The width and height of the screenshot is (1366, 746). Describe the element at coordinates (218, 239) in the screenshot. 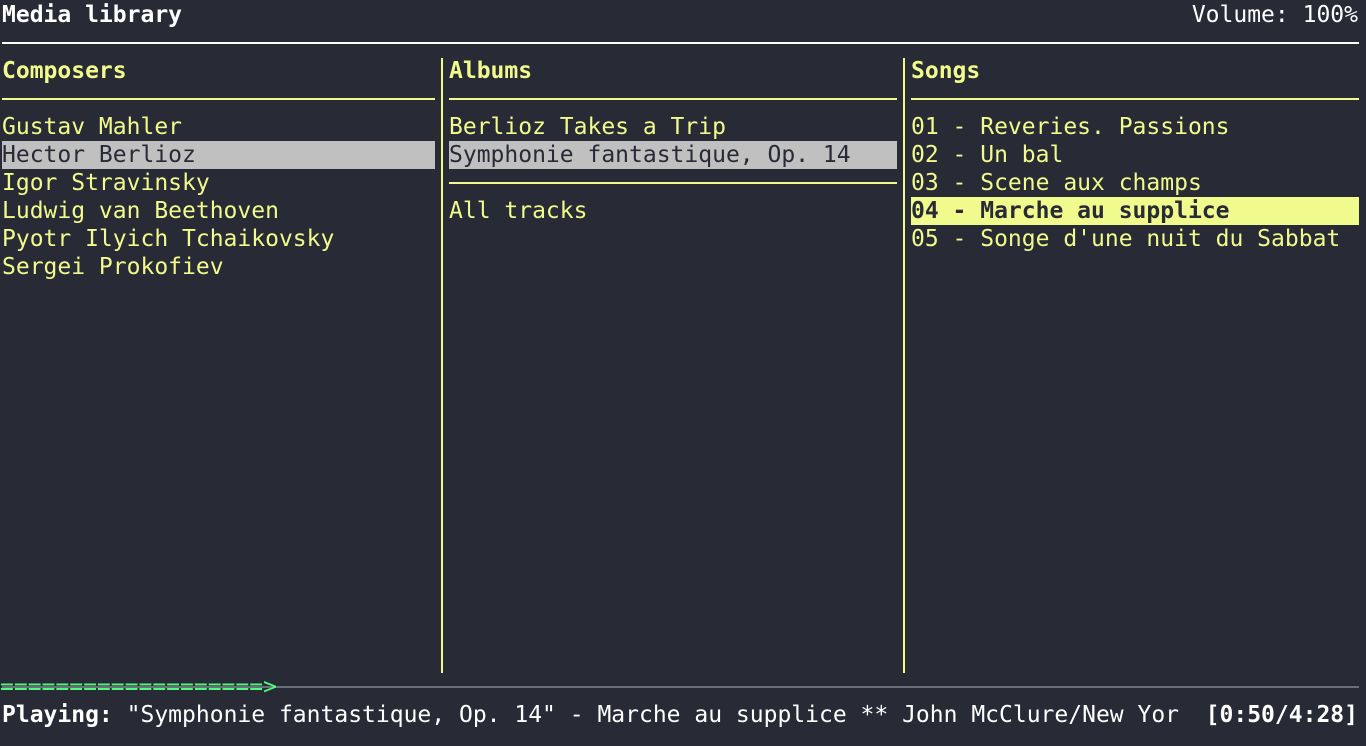

I see `composer-item-tchaikovsky: Pyotr Ilyich Tchaikovsky` at that location.